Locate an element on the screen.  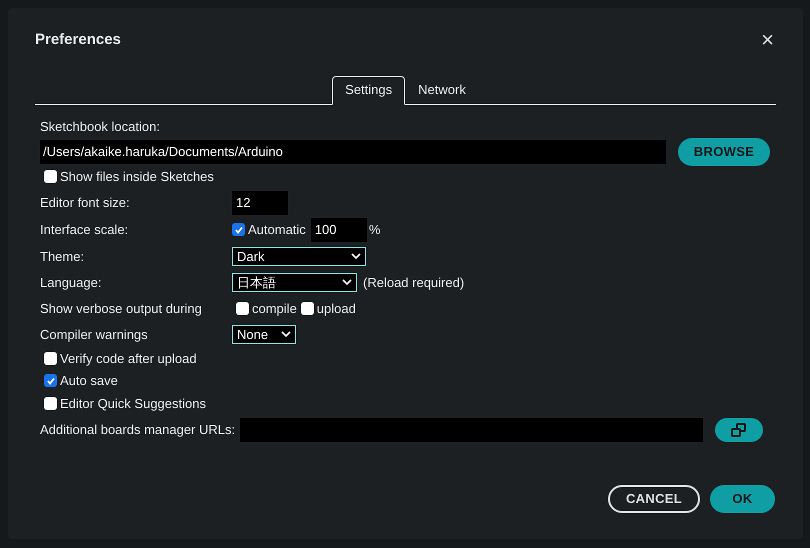
checkbox-label: upload is located at coordinates (336, 309).